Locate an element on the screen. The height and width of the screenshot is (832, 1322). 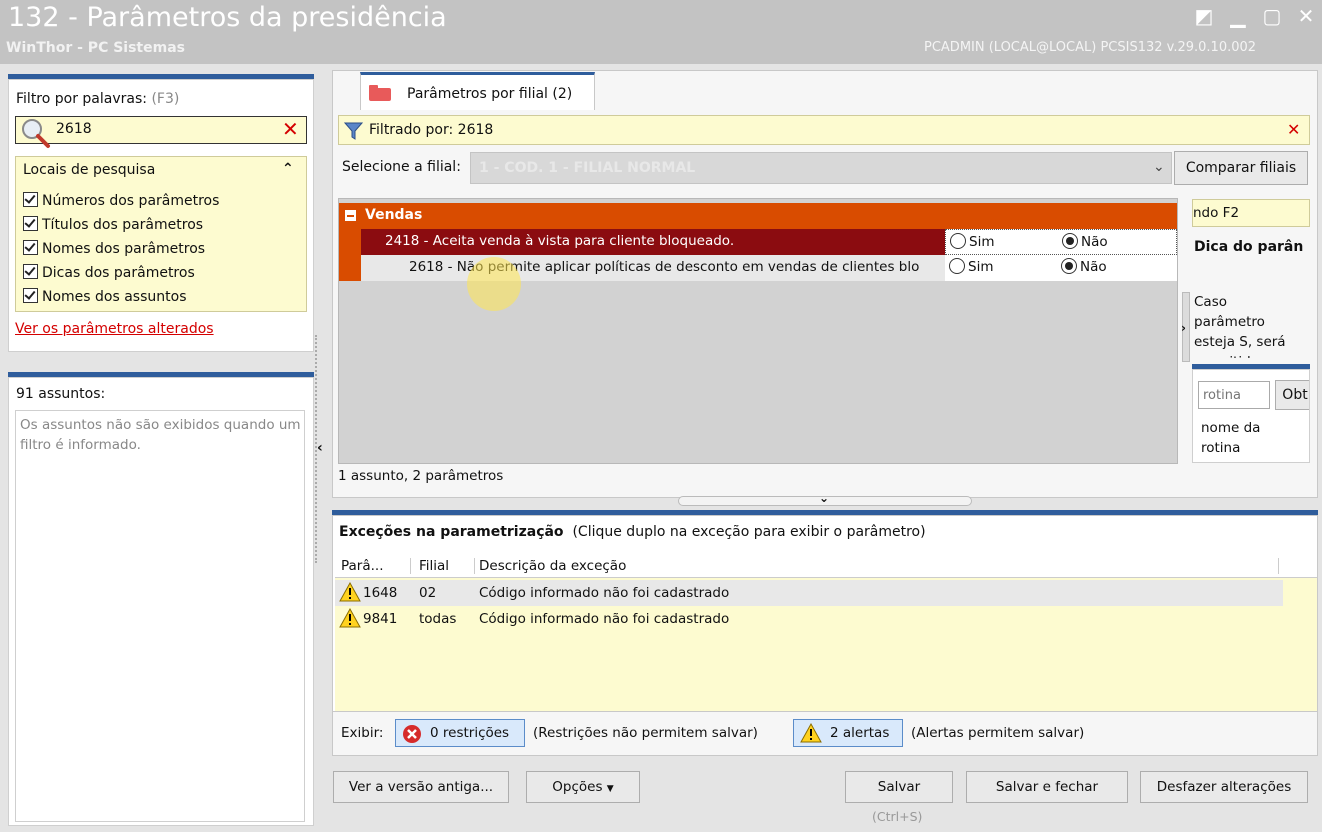
options-button: Opções ▼ is located at coordinates (583, 787).